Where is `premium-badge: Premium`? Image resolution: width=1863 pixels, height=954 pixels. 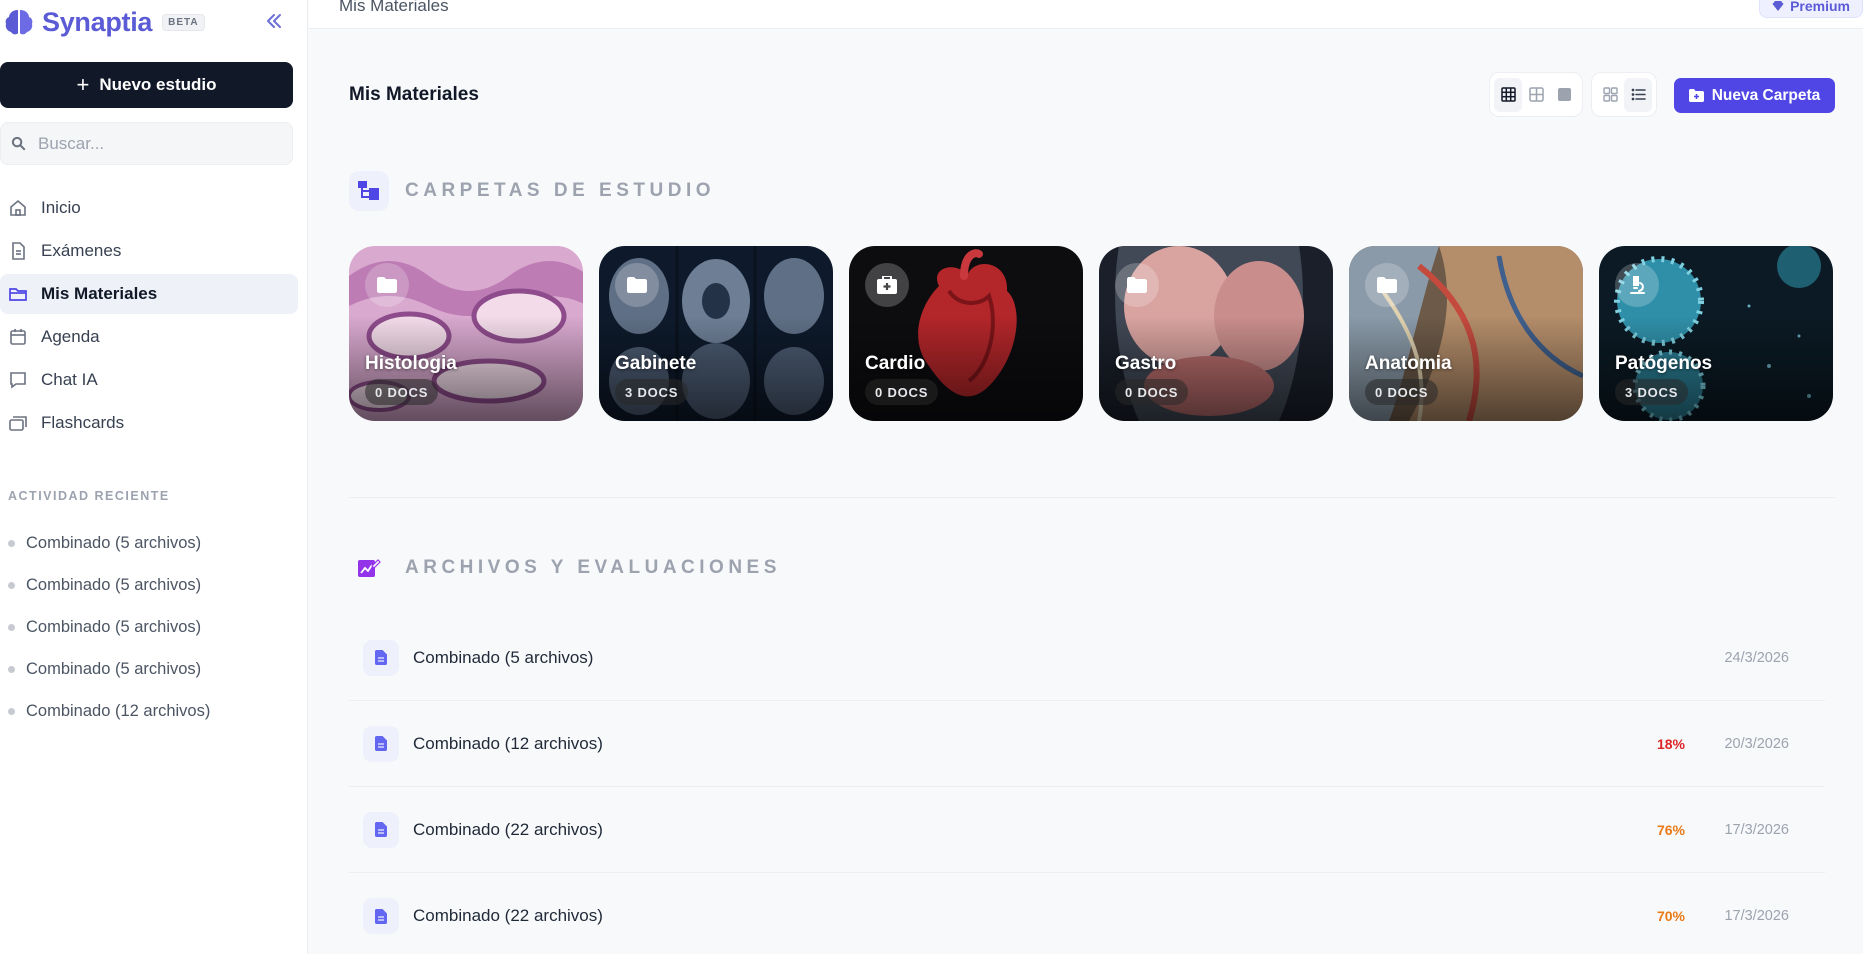
premium-badge: Premium is located at coordinates (1811, 9).